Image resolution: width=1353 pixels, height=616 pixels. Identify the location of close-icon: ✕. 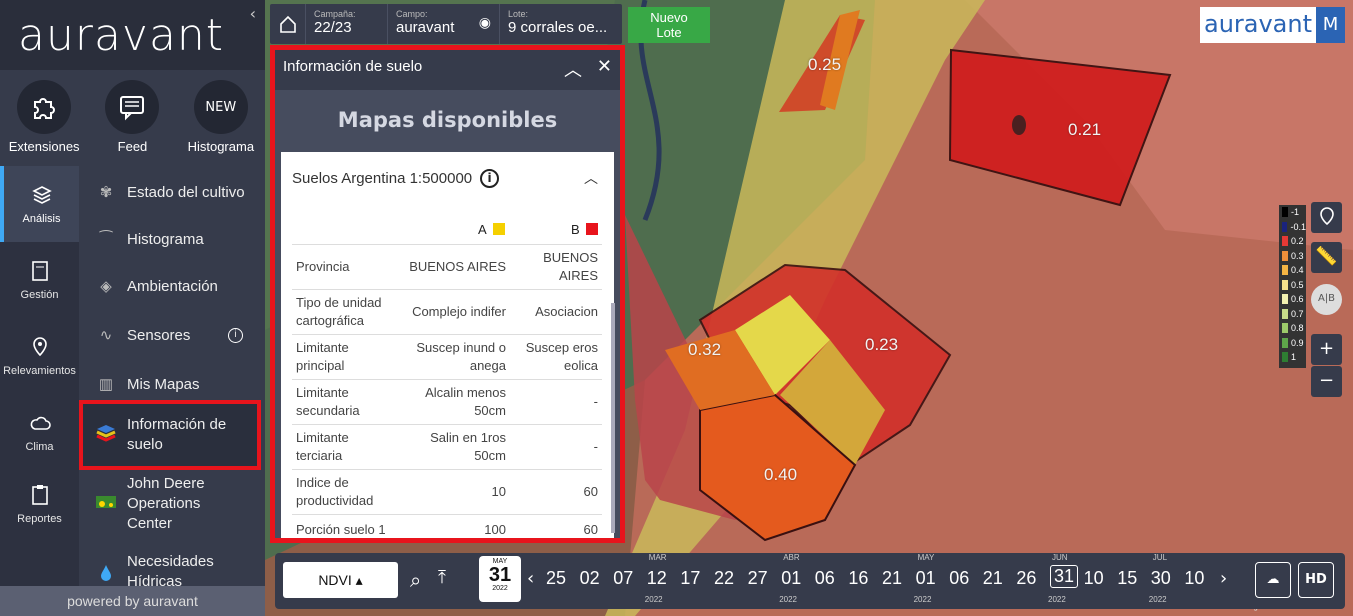
(604, 66).